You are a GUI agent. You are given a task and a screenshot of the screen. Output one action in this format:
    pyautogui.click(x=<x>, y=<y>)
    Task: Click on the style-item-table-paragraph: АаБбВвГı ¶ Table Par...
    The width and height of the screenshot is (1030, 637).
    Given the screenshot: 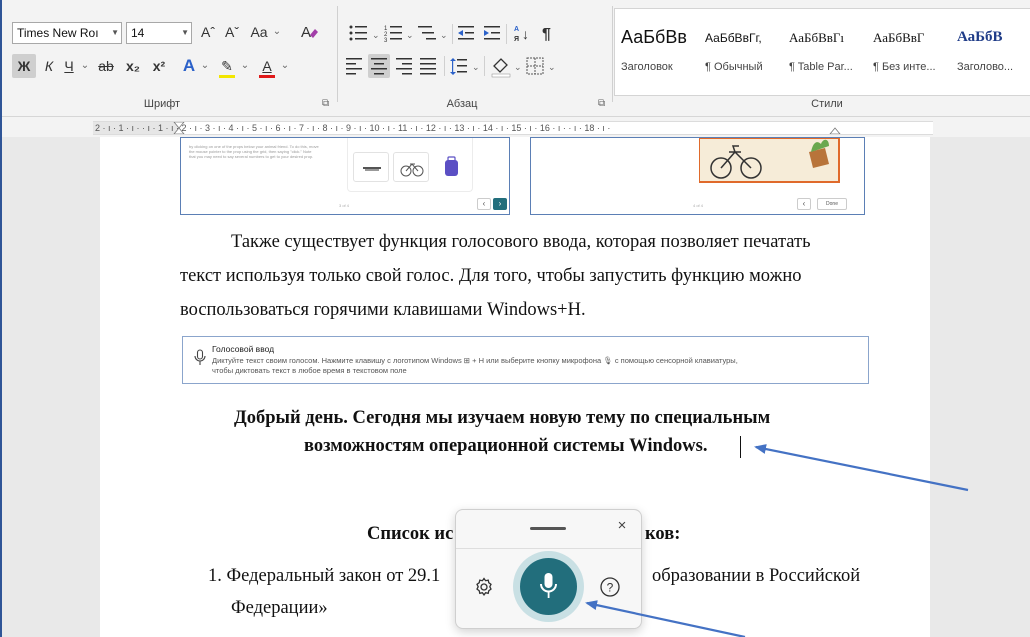 What is the action you would take?
    pyautogui.click(x=825, y=52)
    